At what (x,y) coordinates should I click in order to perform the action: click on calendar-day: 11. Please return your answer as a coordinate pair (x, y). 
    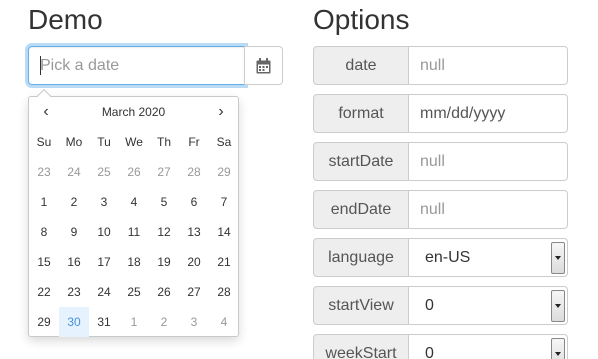
    Looking at the image, I should click on (134, 232).